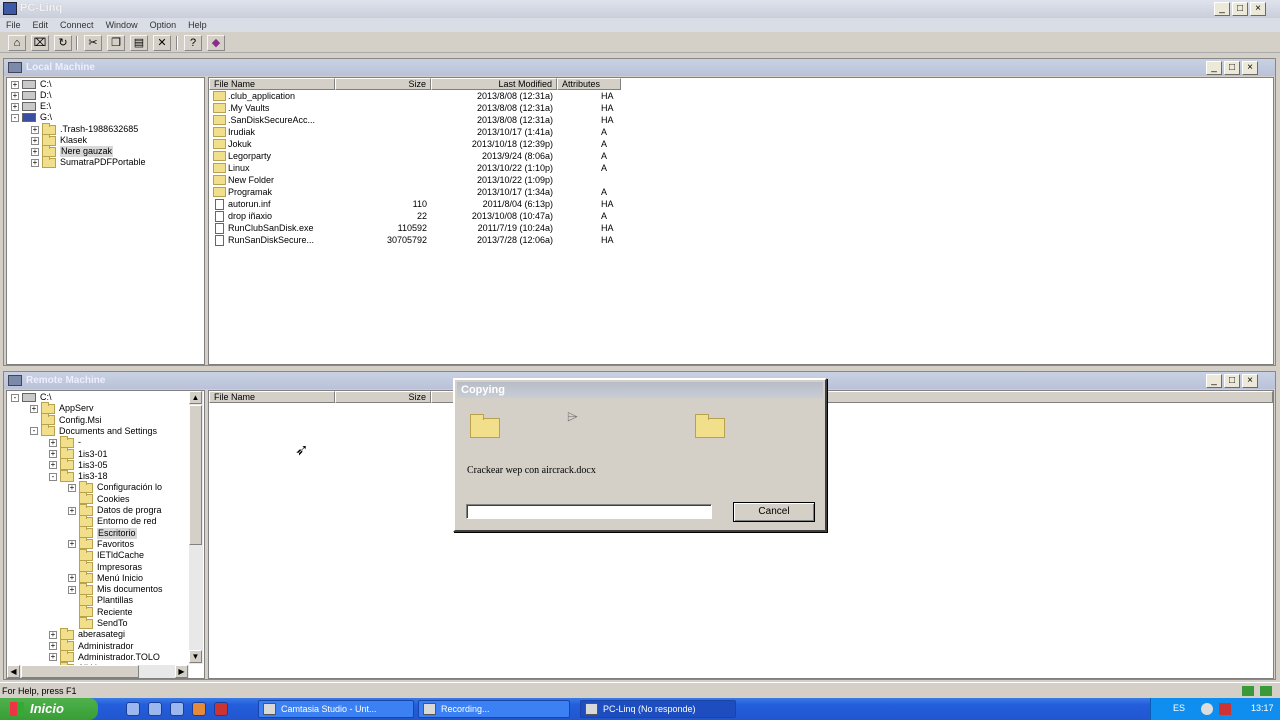 The image size is (1280, 720). What do you see at coordinates (419, 132) in the screenshot?
I see `table-row: Irudiak 2013/10/17 (1:41a) A` at bounding box center [419, 132].